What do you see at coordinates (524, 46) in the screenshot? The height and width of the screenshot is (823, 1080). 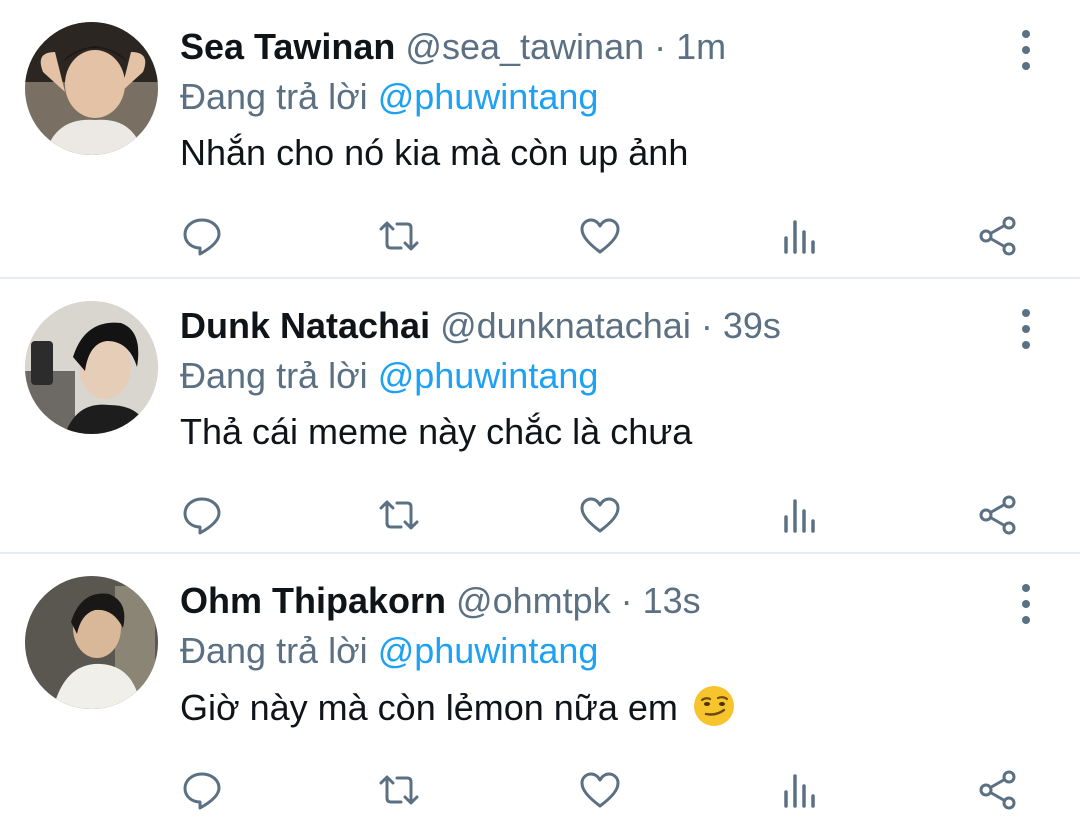 I see `user-handle: @sea_tawinan` at bounding box center [524, 46].